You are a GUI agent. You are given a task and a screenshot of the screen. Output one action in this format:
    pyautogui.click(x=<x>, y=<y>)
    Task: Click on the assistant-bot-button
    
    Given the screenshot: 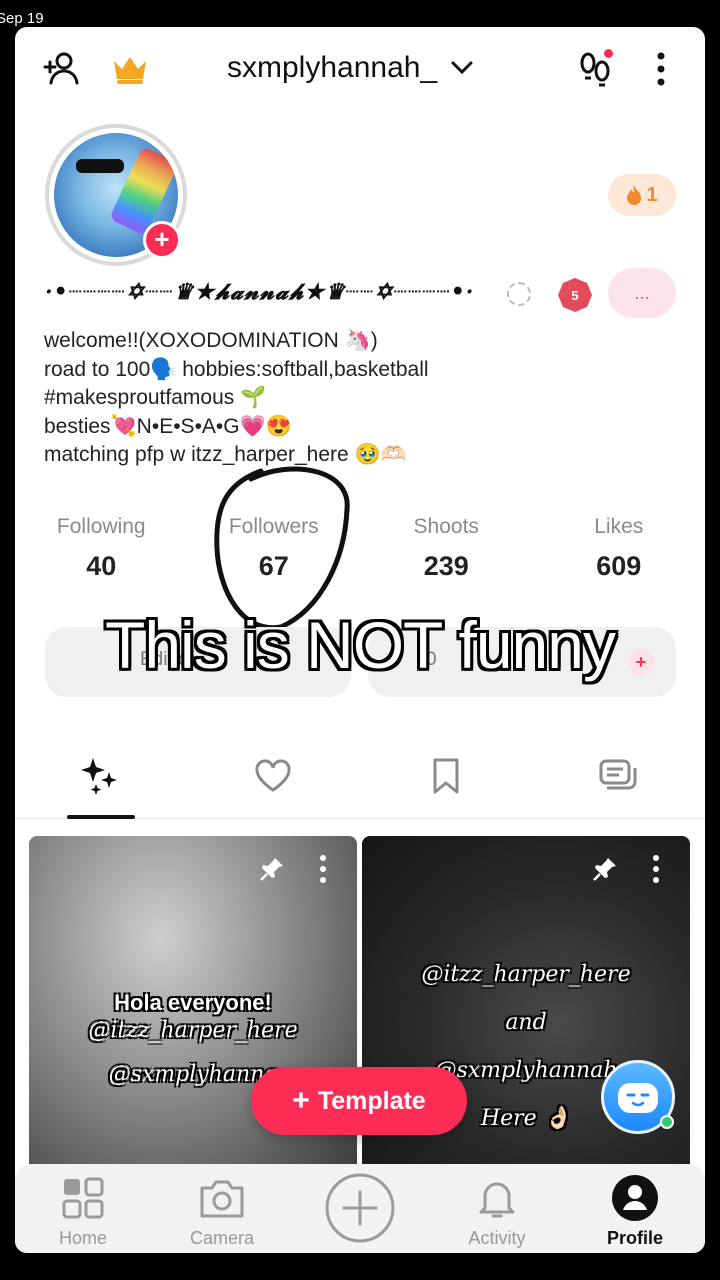 What is the action you would take?
    pyautogui.click(x=638, y=1097)
    